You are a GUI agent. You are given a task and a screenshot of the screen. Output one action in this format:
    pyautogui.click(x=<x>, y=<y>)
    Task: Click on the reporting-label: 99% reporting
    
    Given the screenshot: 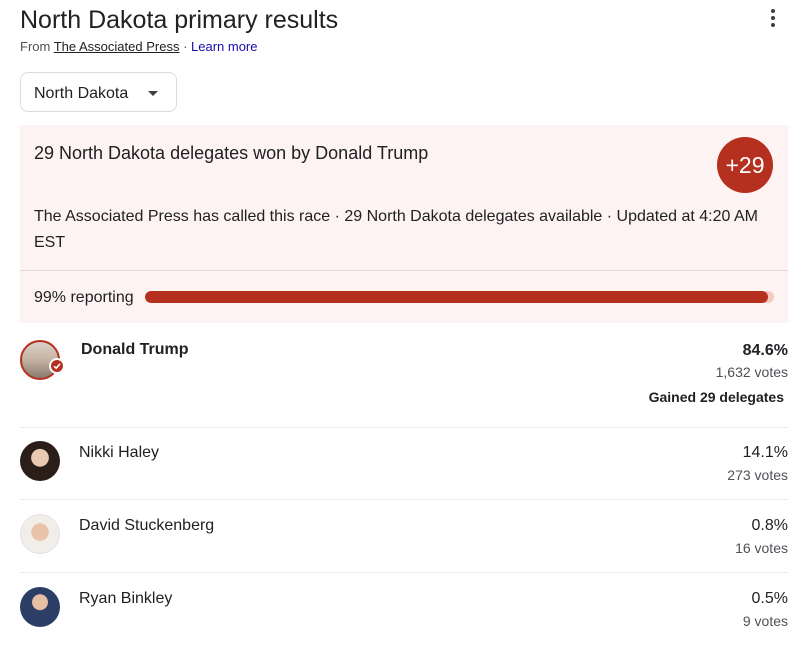 What is the action you would take?
    pyautogui.click(x=84, y=297)
    